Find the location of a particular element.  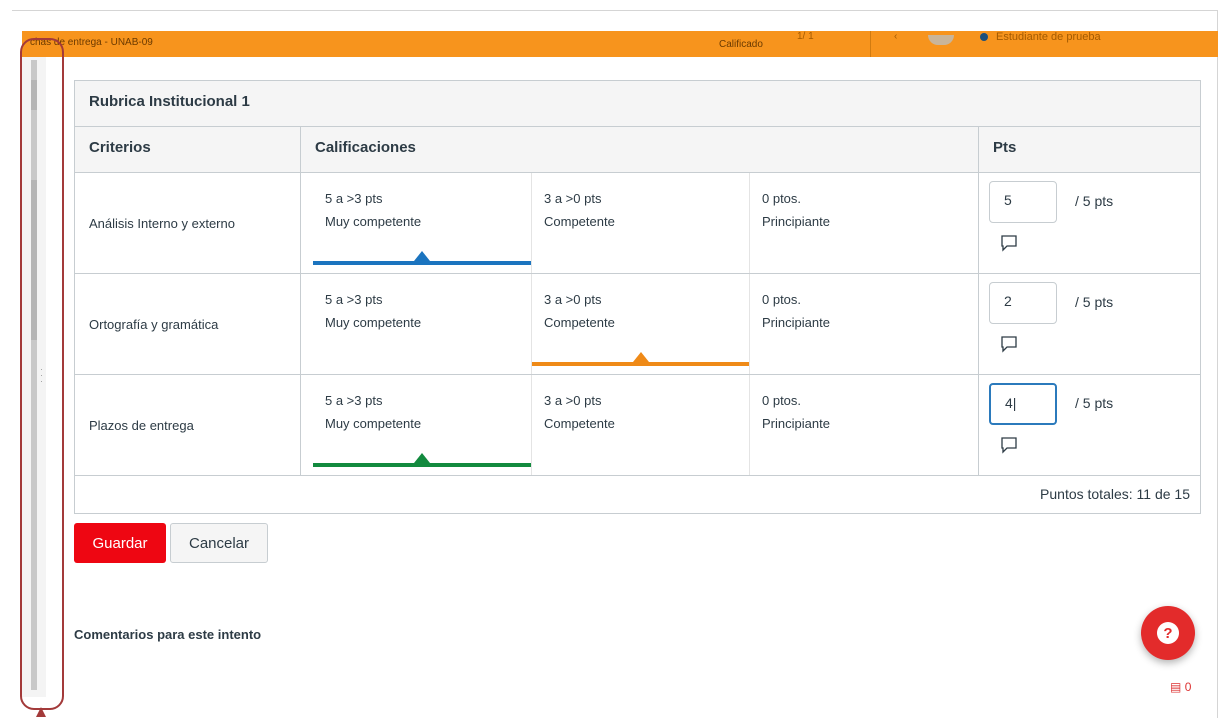

student-selector: Estudiante de prueba is located at coordinates (1048, 37).